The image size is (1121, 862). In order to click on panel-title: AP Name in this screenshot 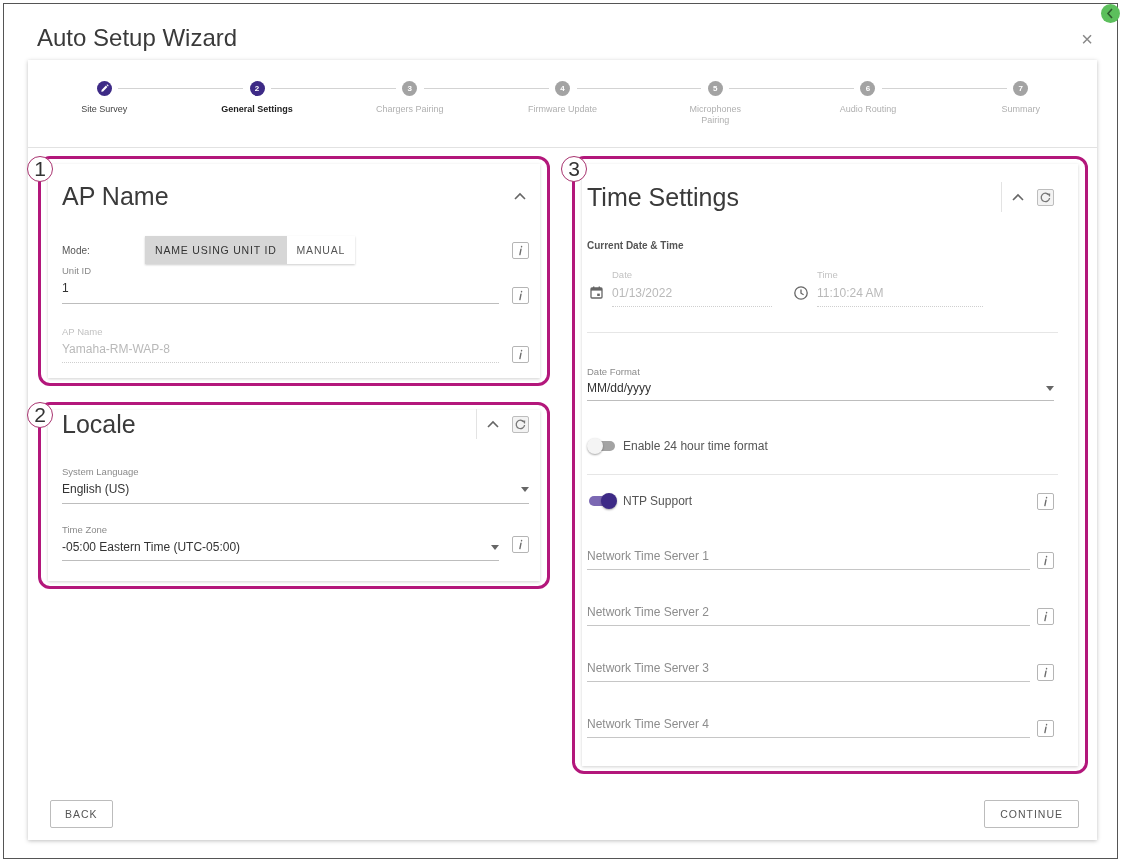, I will do `click(116, 196)`.